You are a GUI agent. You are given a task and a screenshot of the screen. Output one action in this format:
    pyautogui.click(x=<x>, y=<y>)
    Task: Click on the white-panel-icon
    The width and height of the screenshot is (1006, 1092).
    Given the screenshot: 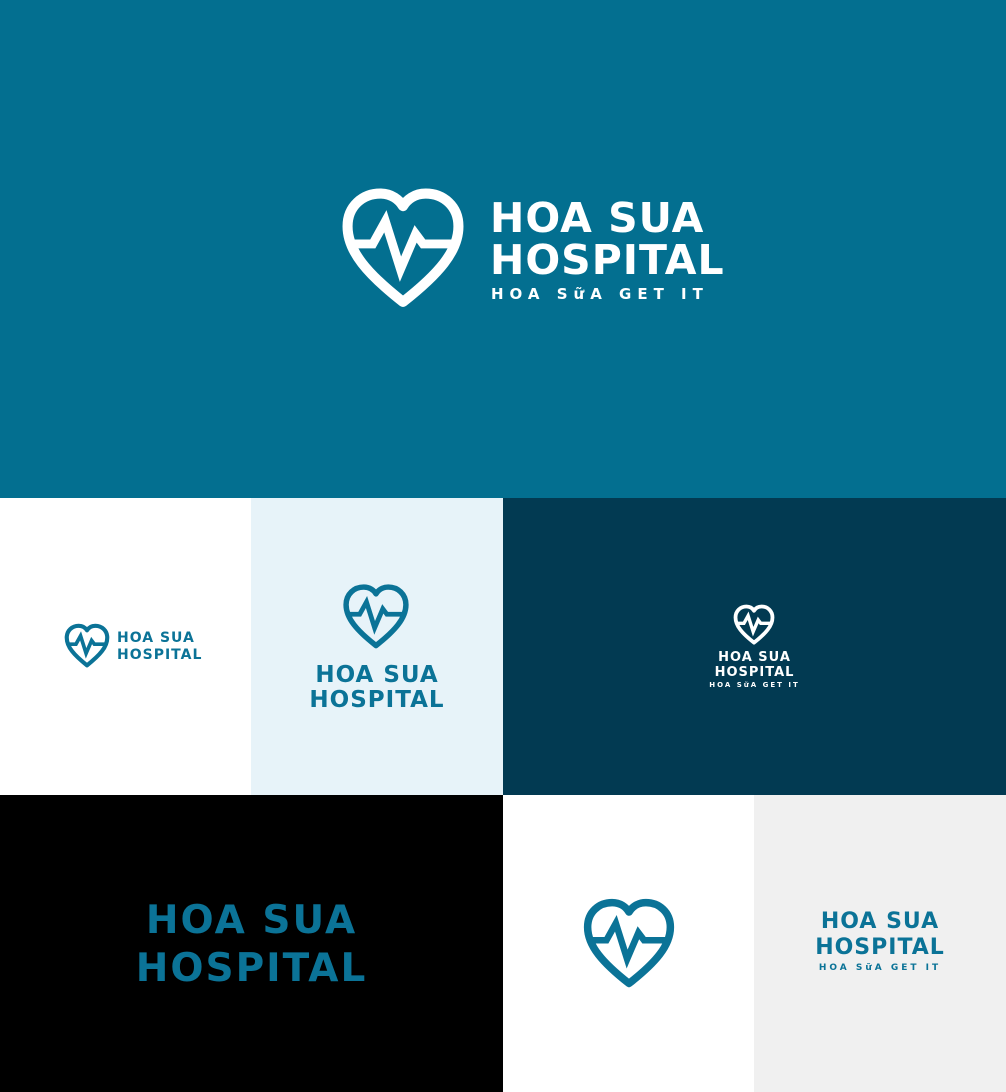 What is the action you would take?
    pyautogui.click(x=628, y=943)
    